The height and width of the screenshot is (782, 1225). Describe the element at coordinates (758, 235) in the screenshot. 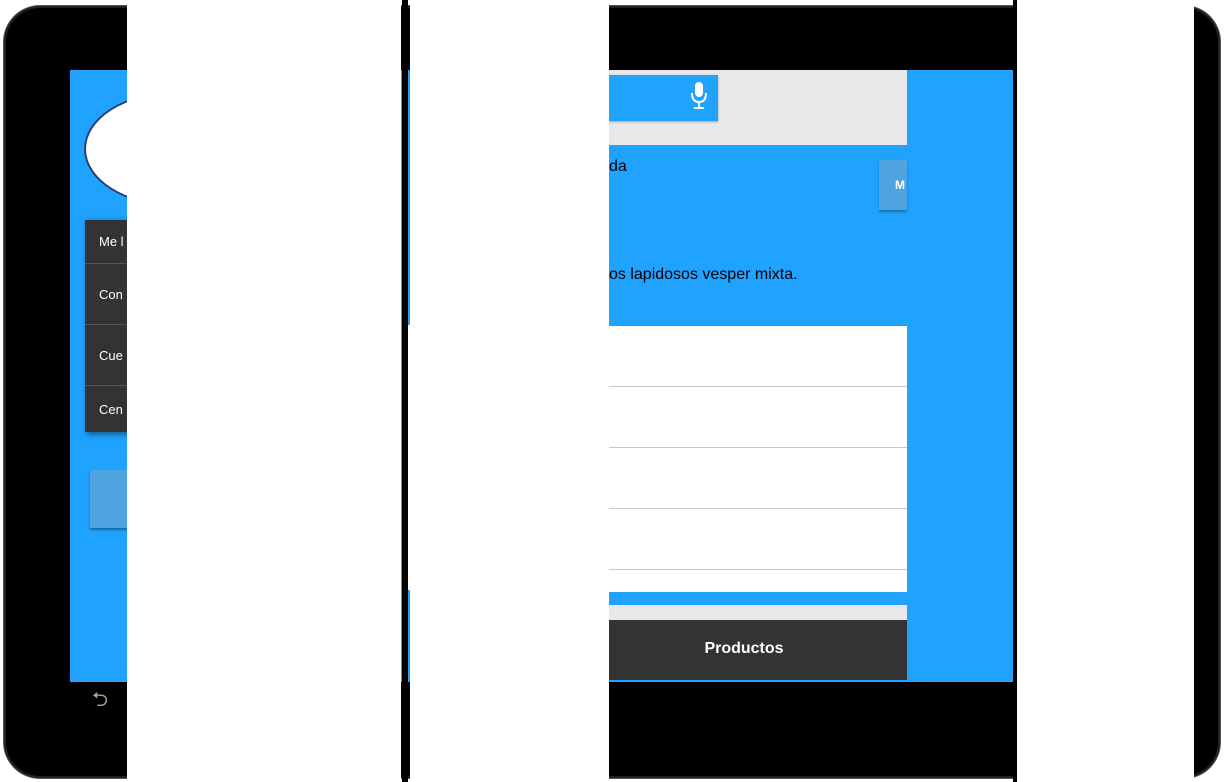

I see `content-card` at that location.